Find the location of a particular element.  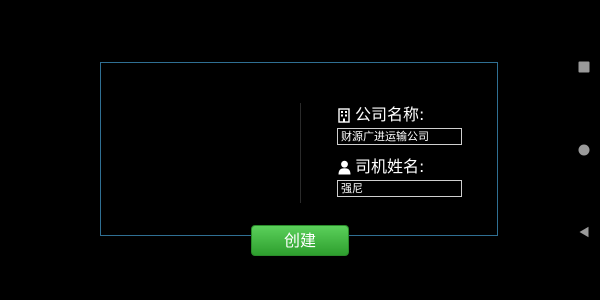

driver-name-label: 司机姓名: is located at coordinates (390, 166).